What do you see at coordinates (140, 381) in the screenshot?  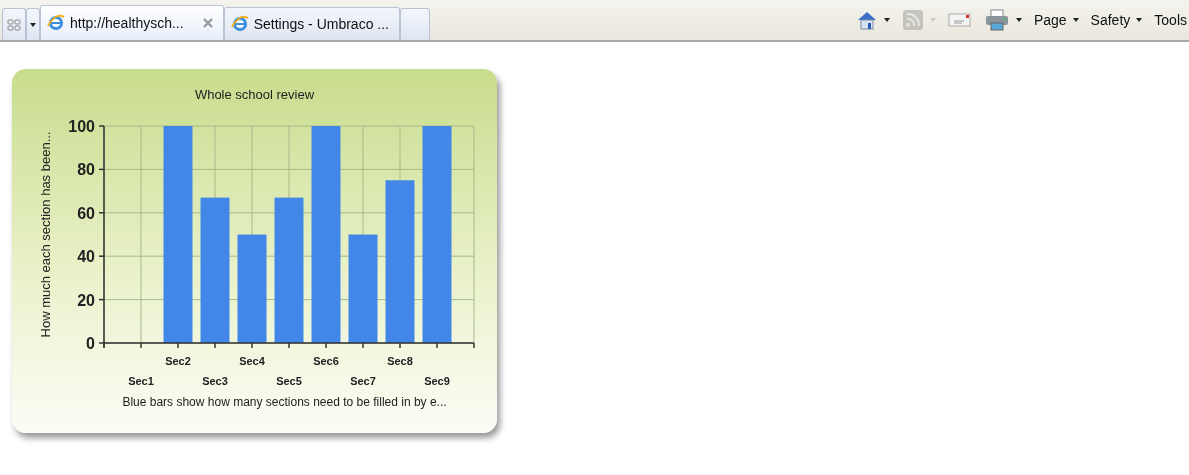 I see `x-tick-label: Sec1` at bounding box center [140, 381].